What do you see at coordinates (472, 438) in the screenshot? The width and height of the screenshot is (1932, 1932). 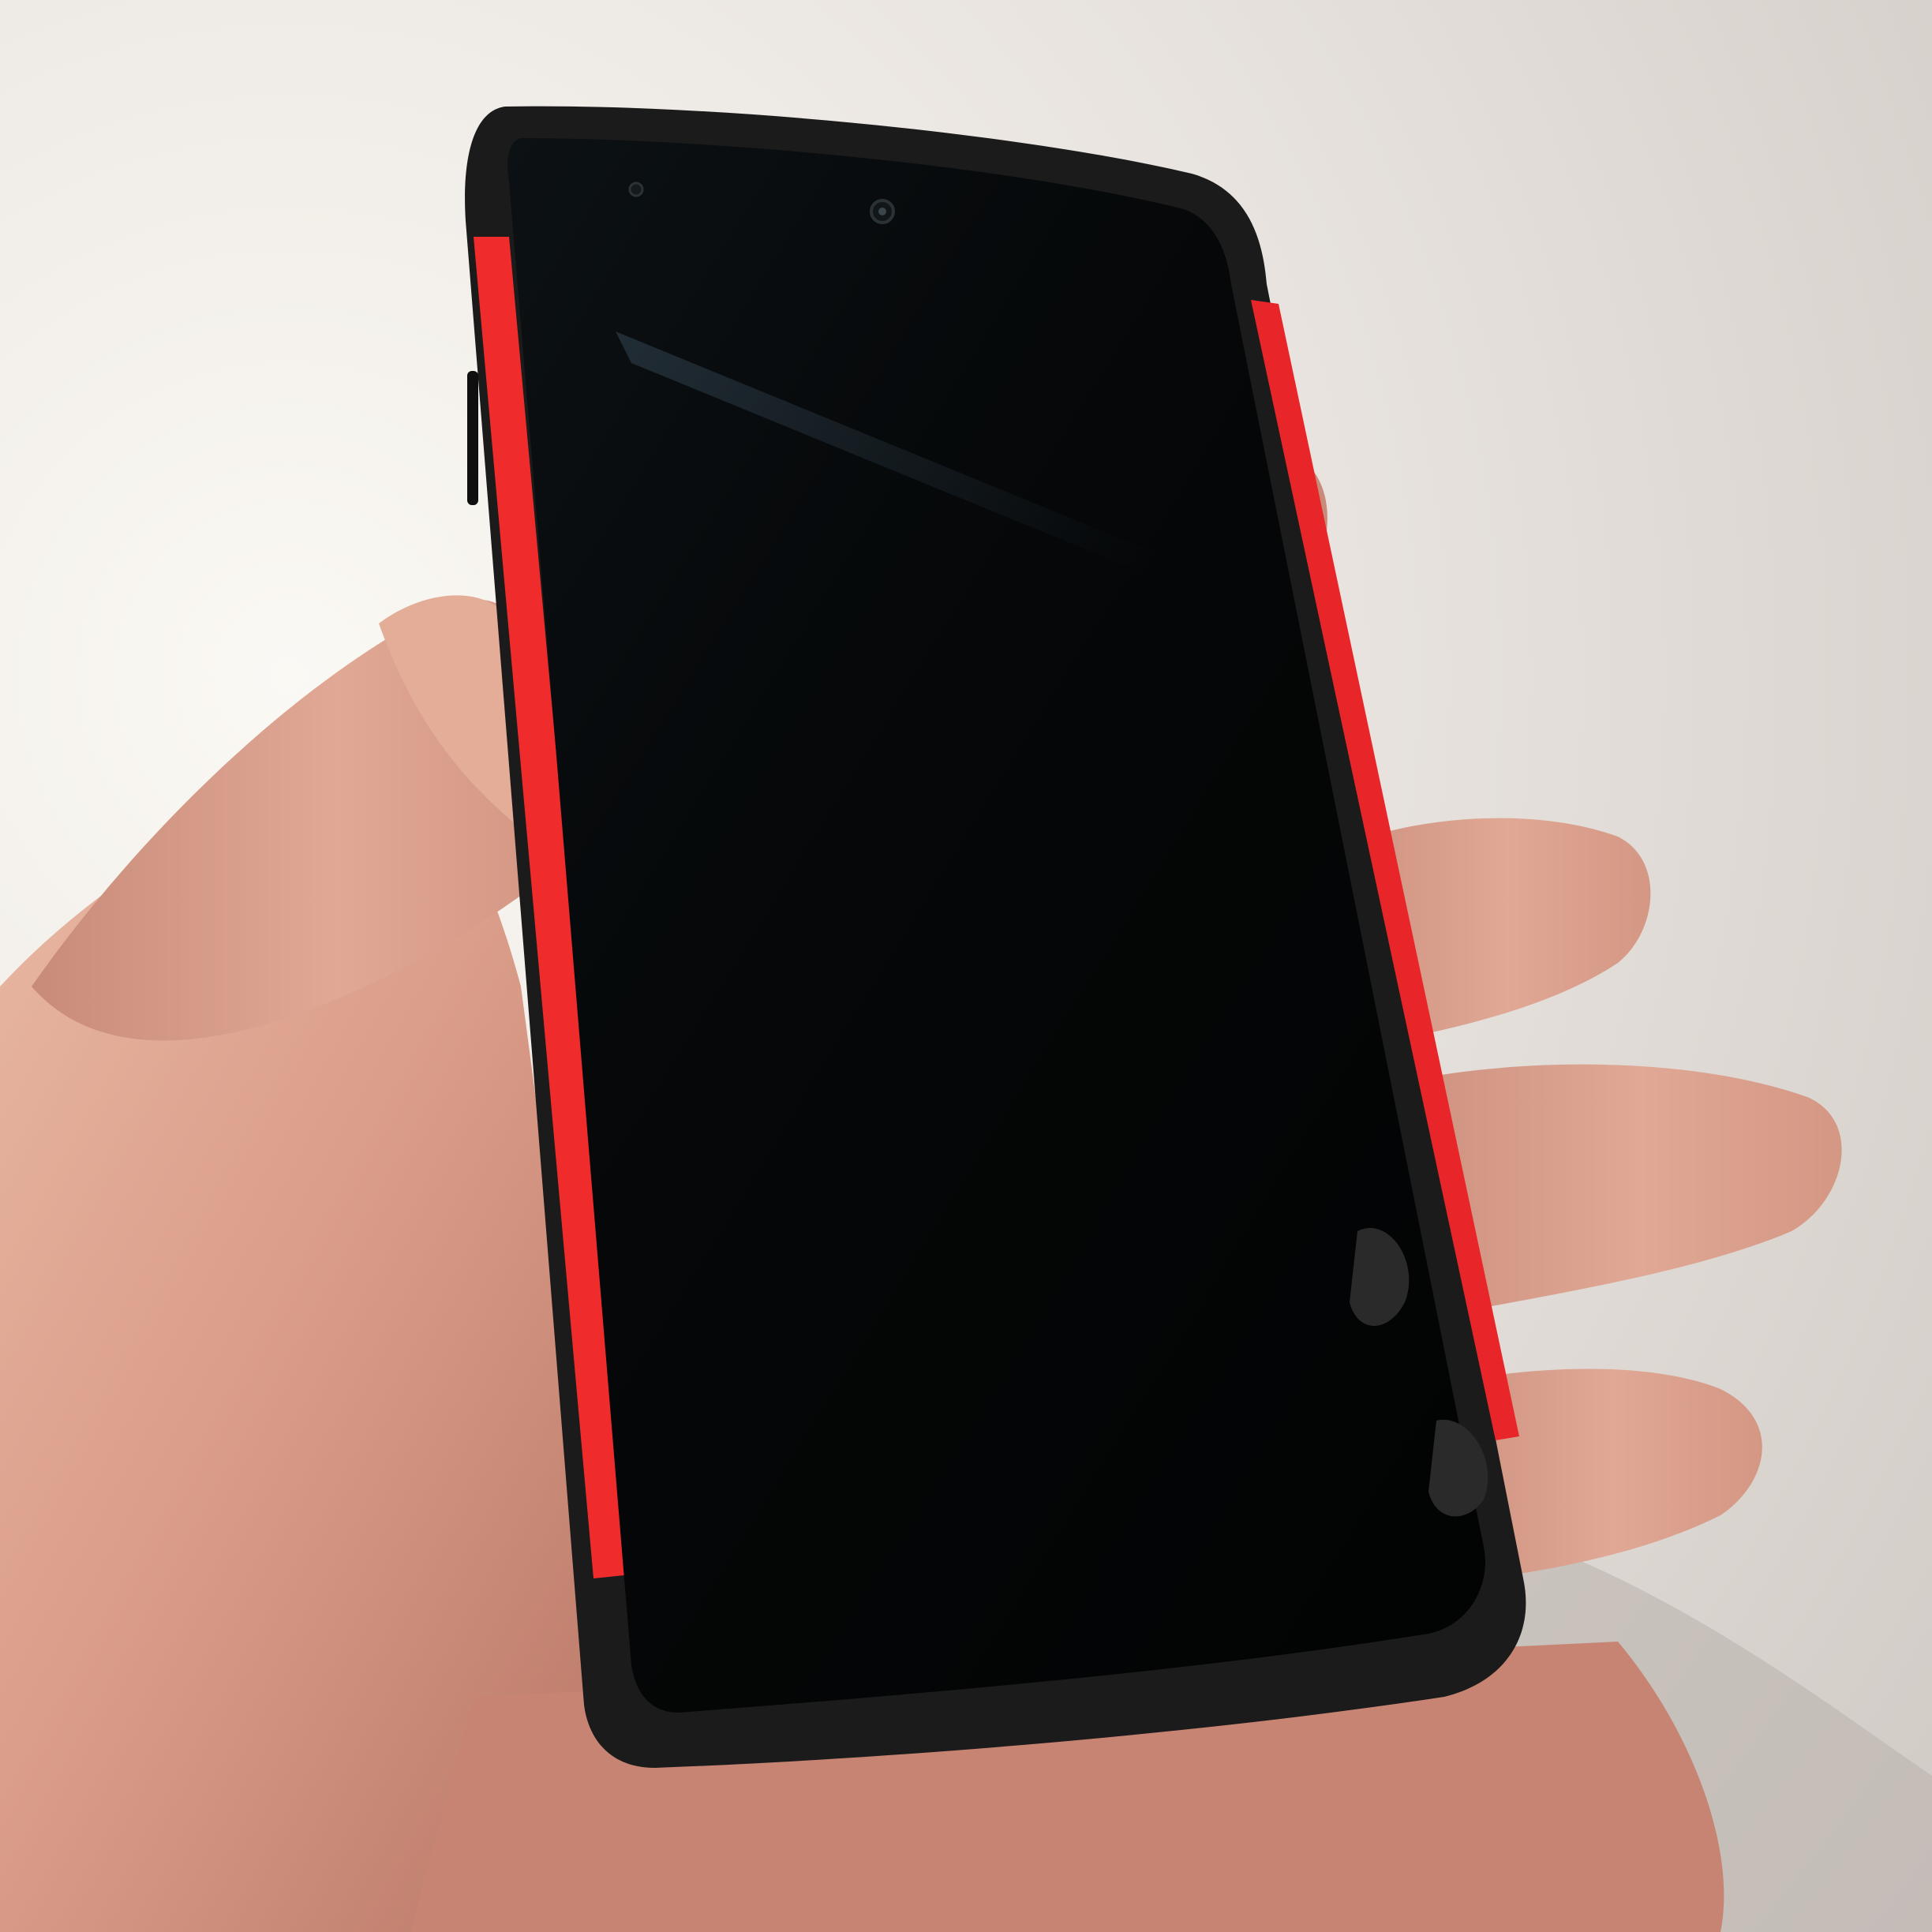 I see `volume-button` at bounding box center [472, 438].